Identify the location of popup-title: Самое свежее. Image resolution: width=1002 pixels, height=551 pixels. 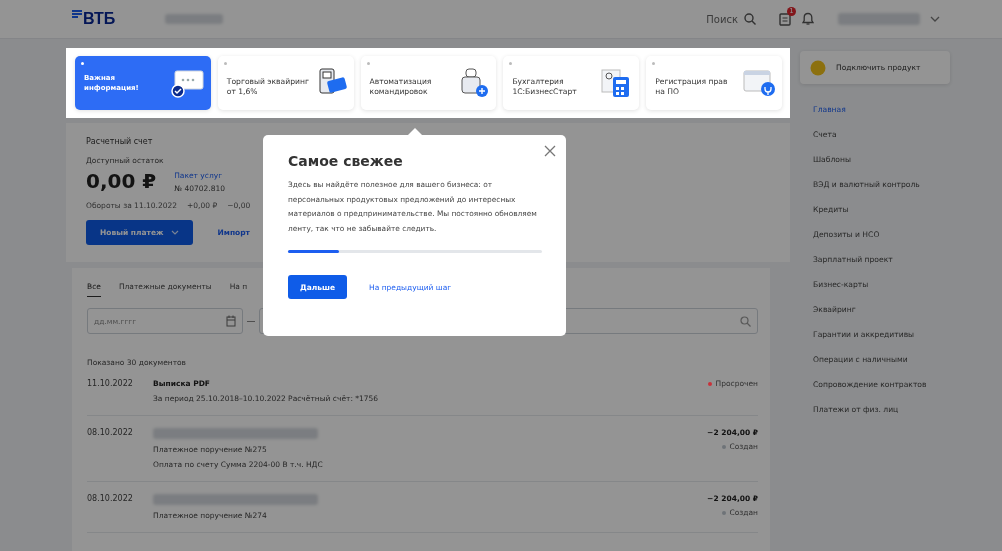
(346, 161).